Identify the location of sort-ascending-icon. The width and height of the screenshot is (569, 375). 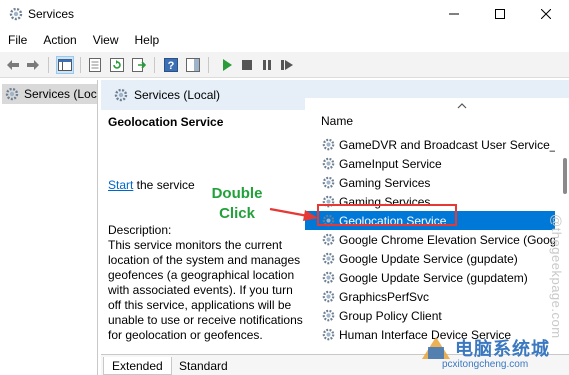
(462, 106).